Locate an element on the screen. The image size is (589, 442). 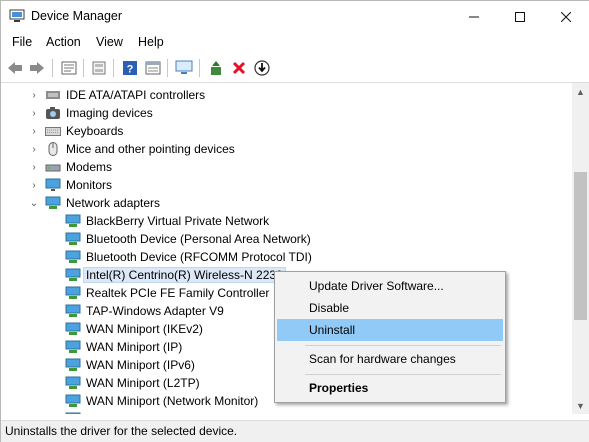
network-adapter-item: Bluetooth Device (Personal Area Network) is located at coordinates (188, 239).